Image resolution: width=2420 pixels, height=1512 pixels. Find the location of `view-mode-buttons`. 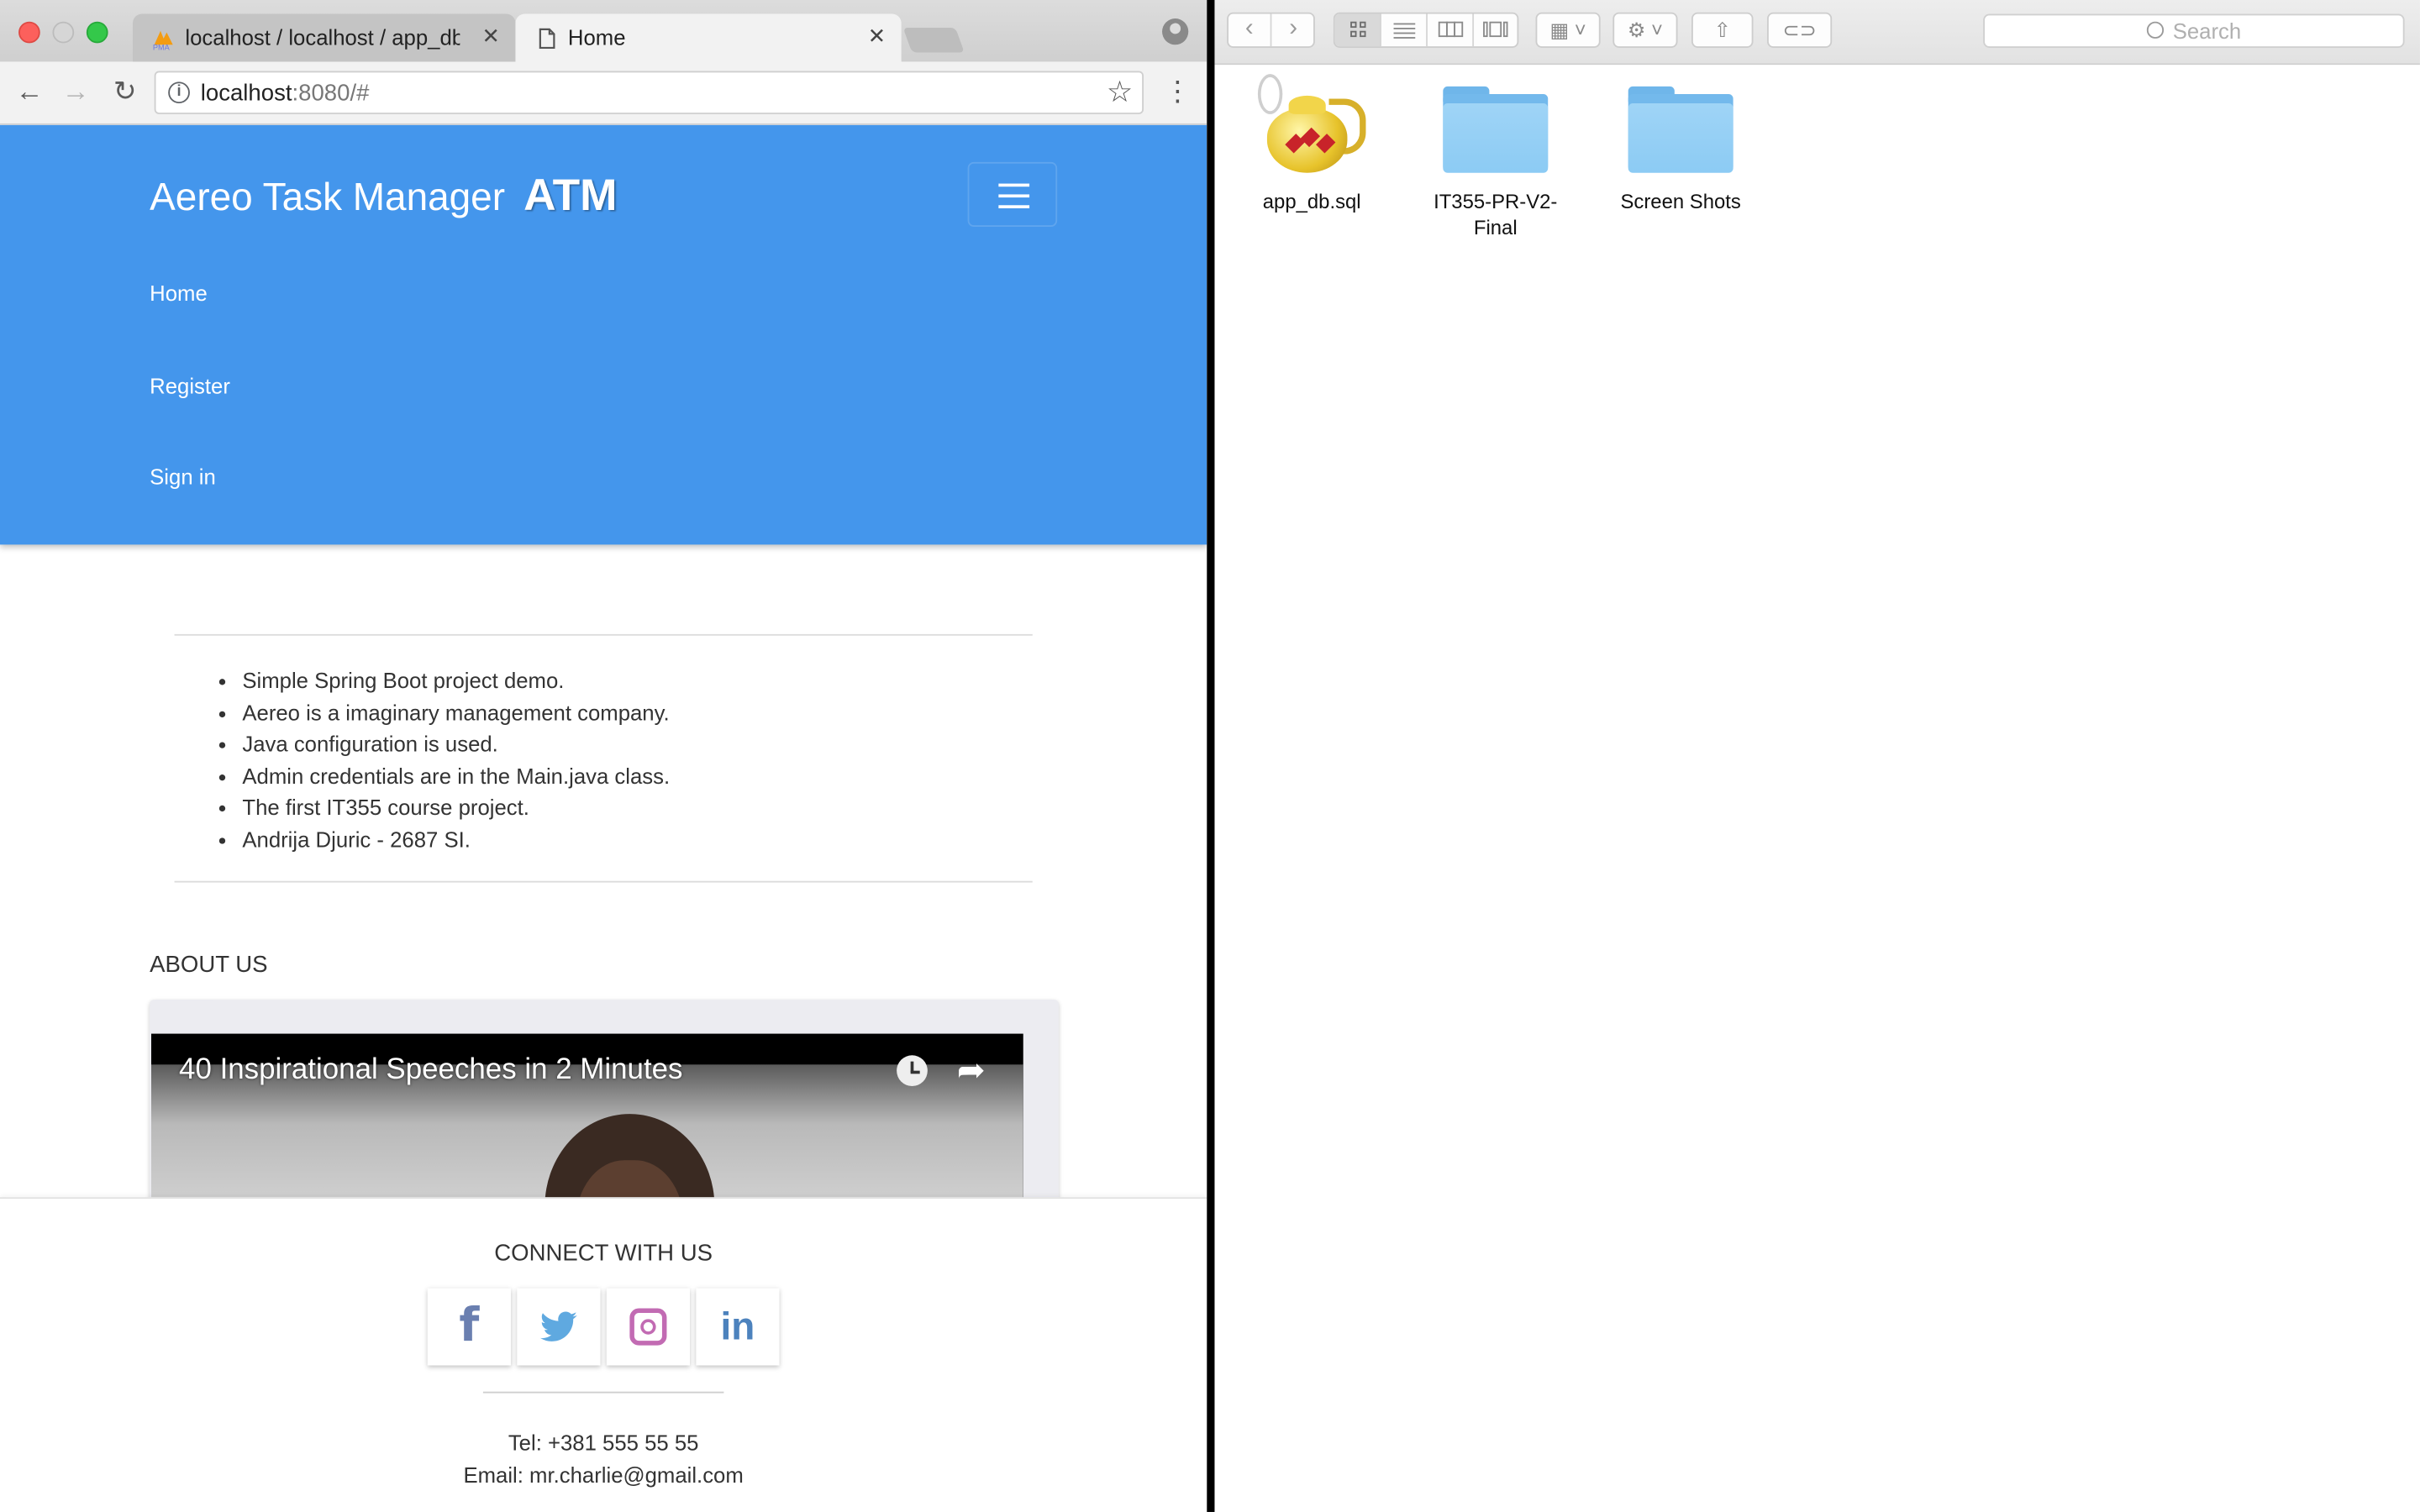

view-mode-buttons is located at coordinates (1426, 30).